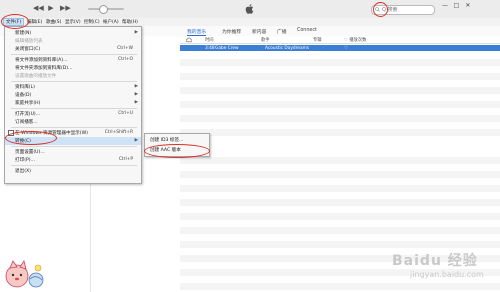 Image resolution: width=500 pixels, height=292 pixels. I want to click on menu-item-set-playback-file: 设置歌曲的播放文件, so click(73, 76).